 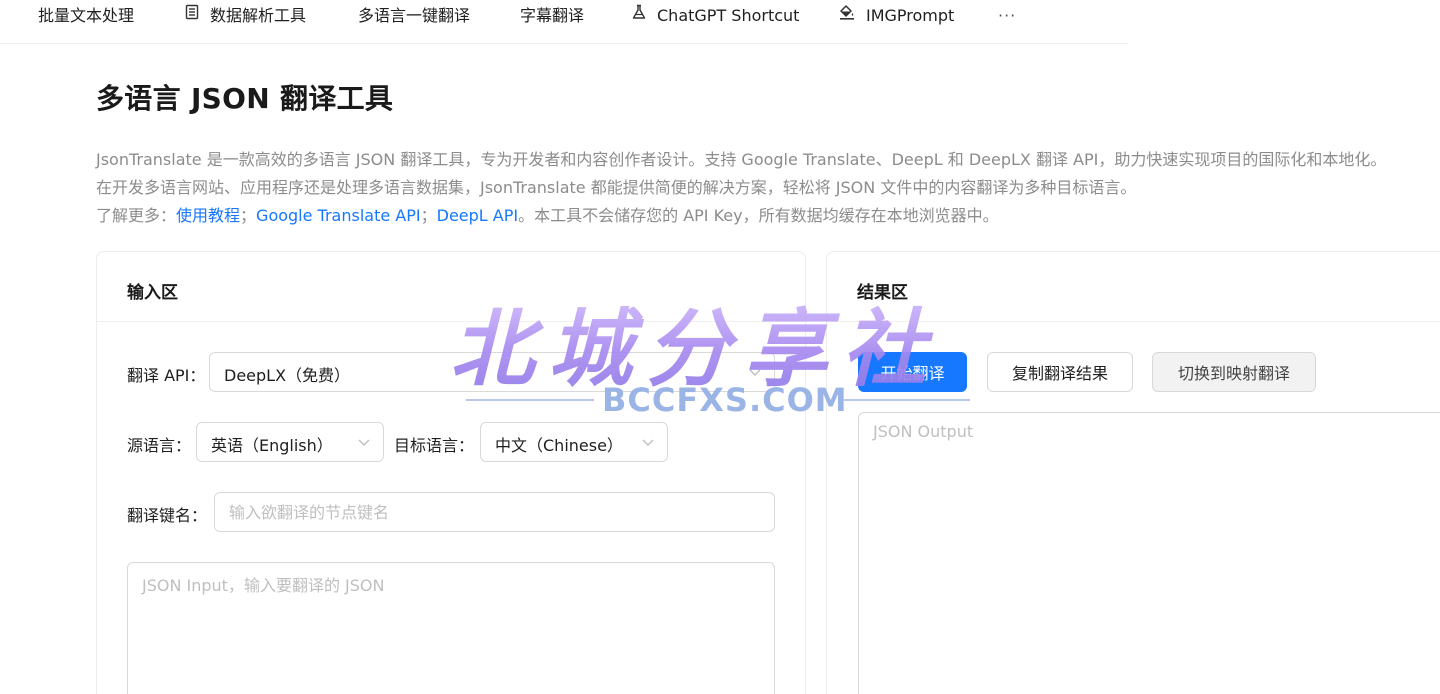 I want to click on privacy-note: 。本工具不会储存您的 API Key，所有数据均缓存在本地浏览器中。, so click(x=758, y=215).